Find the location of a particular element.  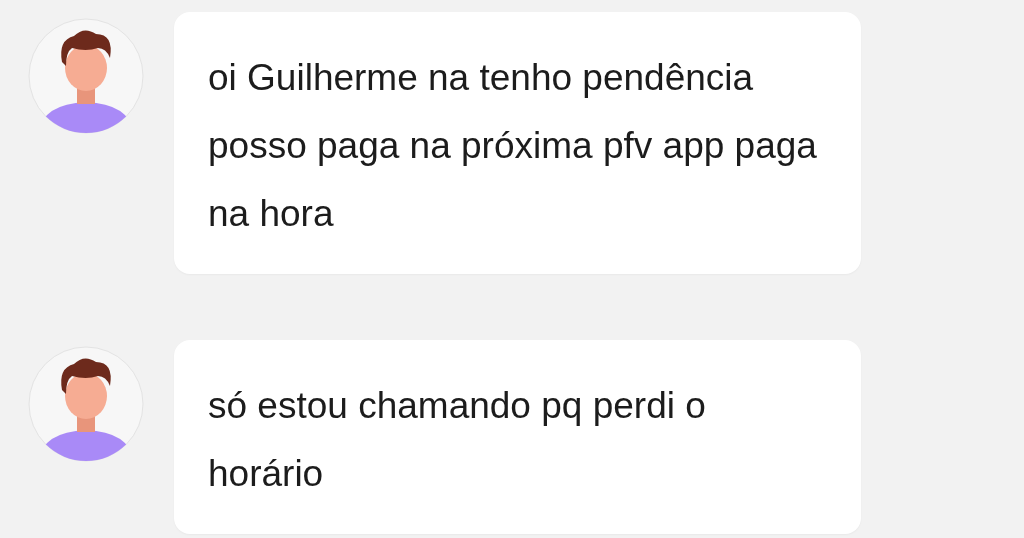

message-text: só estou chamando pq perdi o horário is located at coordinates (457, 440).